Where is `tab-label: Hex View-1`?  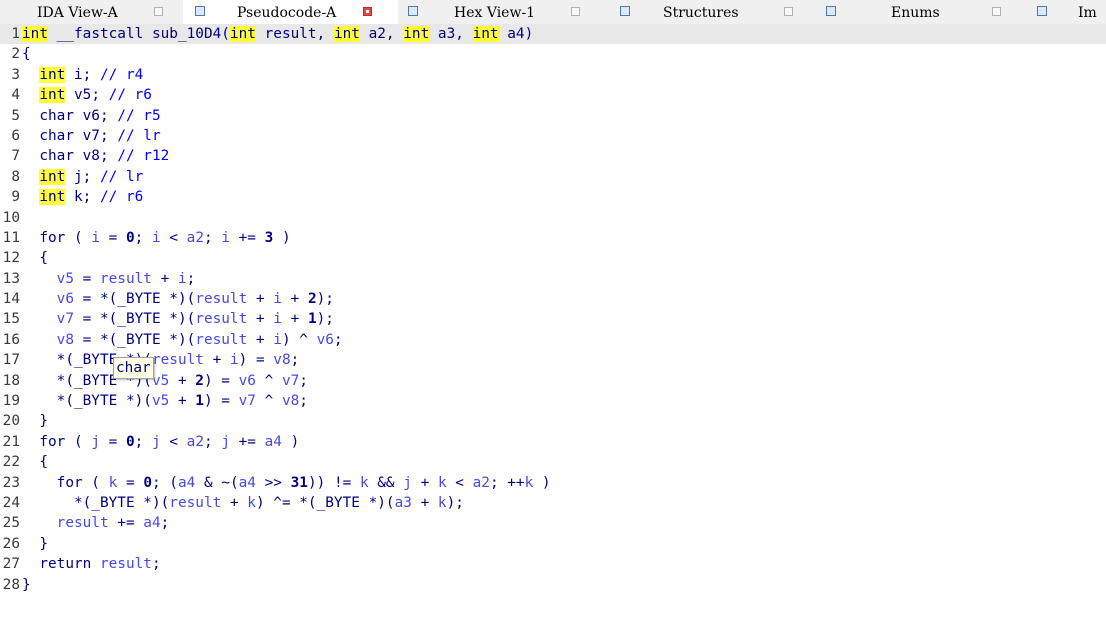 tab-label: Hex View-1 is located at coordinates (495, 13).